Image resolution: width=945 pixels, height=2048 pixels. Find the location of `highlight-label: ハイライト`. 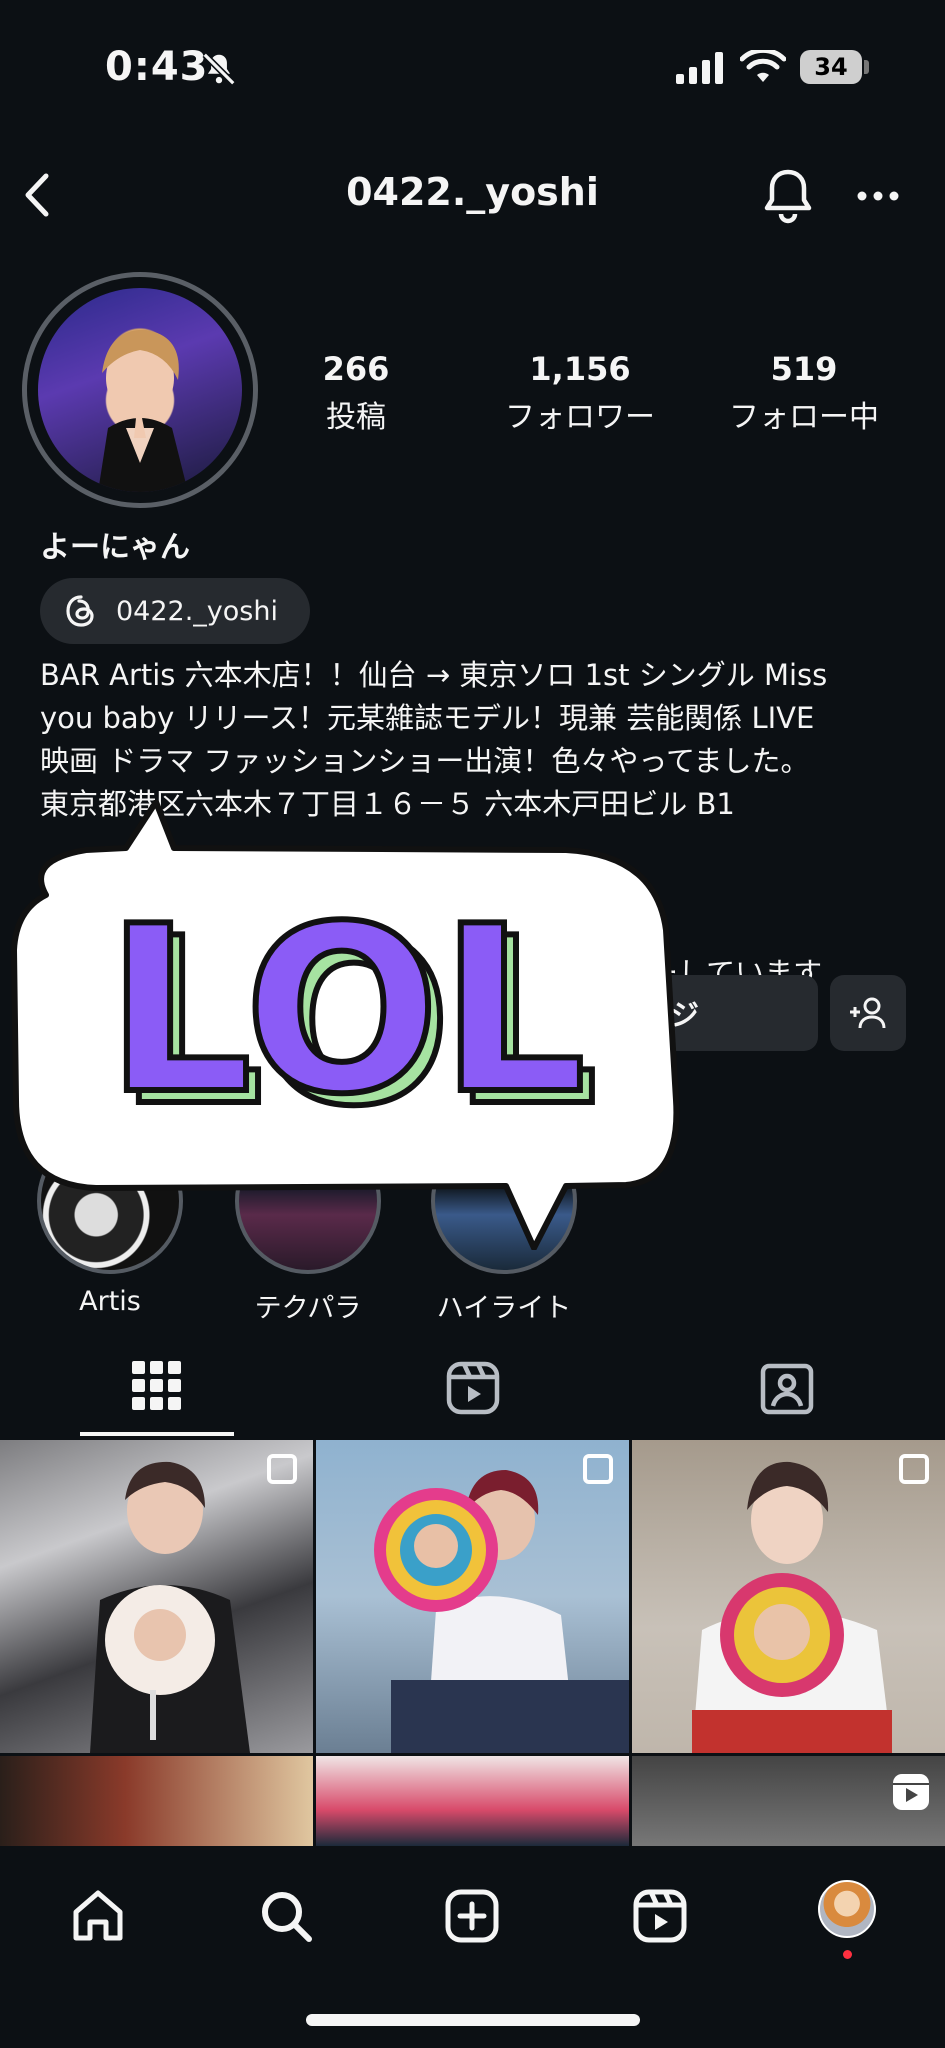

highlight-label: ハイライト is located at coordinates (504, 1308).